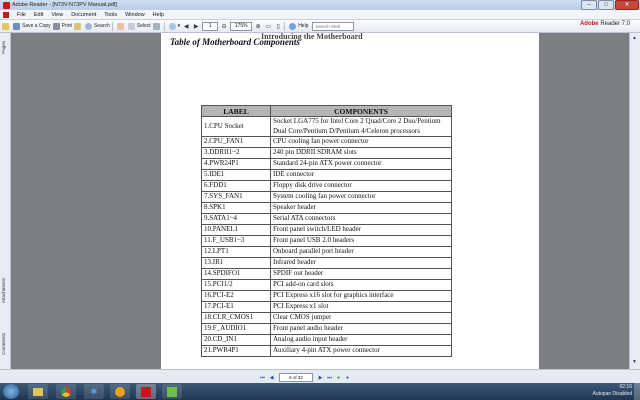 The image size is (640, 400). I want to click on app-icon, so click(172, 391).